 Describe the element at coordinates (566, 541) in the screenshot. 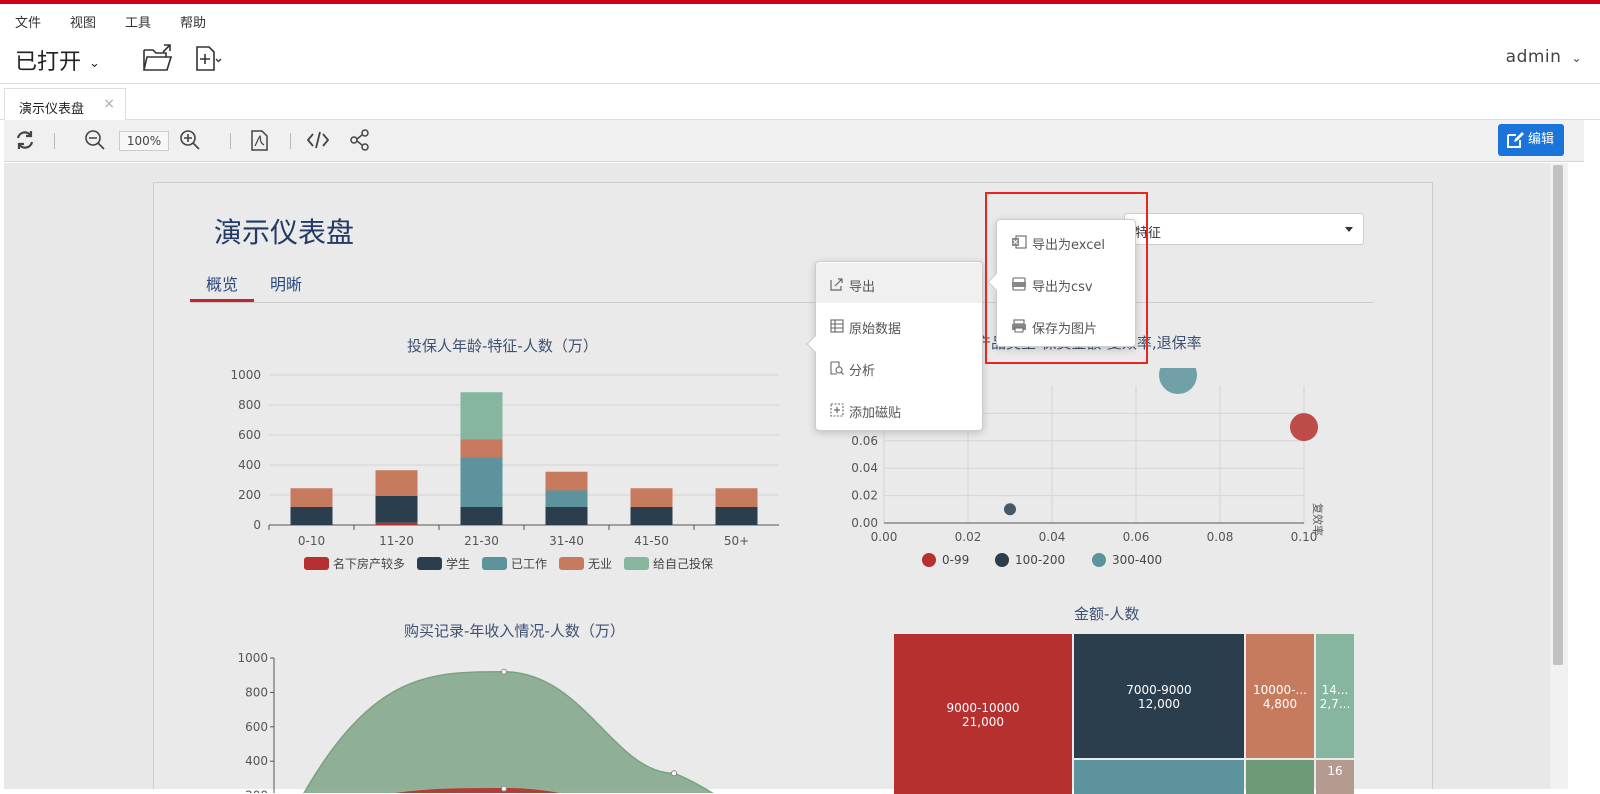

I see `x-tick-label: 31-40` at that location.